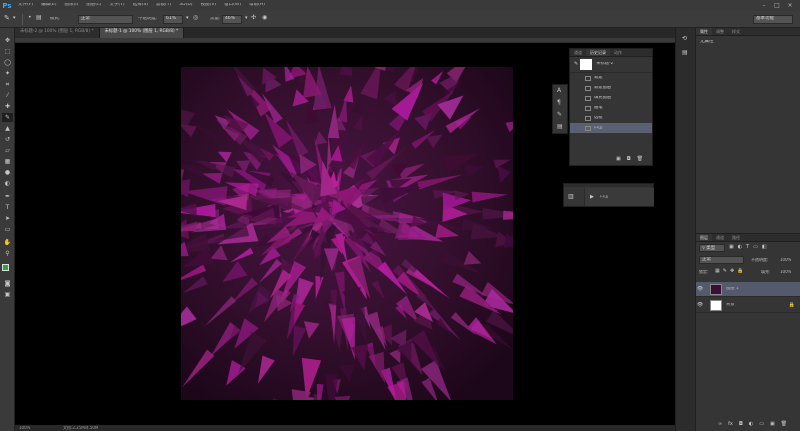  Describe the element at coordinates (725, 271) in the screenshot. I see `lock-pixels-icon: ✎` at that location.